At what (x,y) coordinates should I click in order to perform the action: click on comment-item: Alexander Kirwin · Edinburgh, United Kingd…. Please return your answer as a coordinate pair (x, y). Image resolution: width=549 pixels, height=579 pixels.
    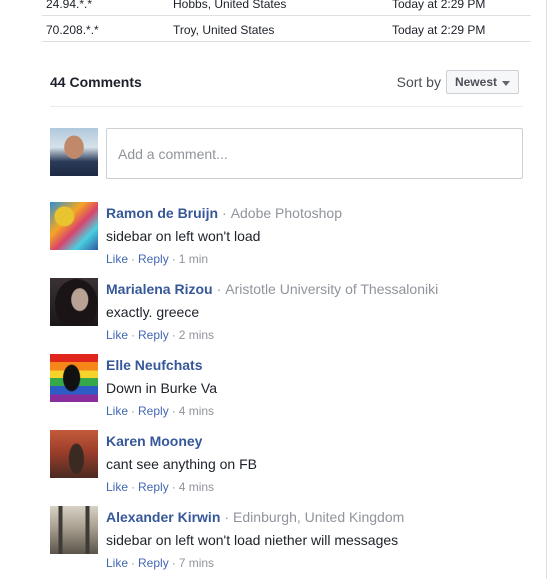
    Looking at the image, I should click on (290, 542).